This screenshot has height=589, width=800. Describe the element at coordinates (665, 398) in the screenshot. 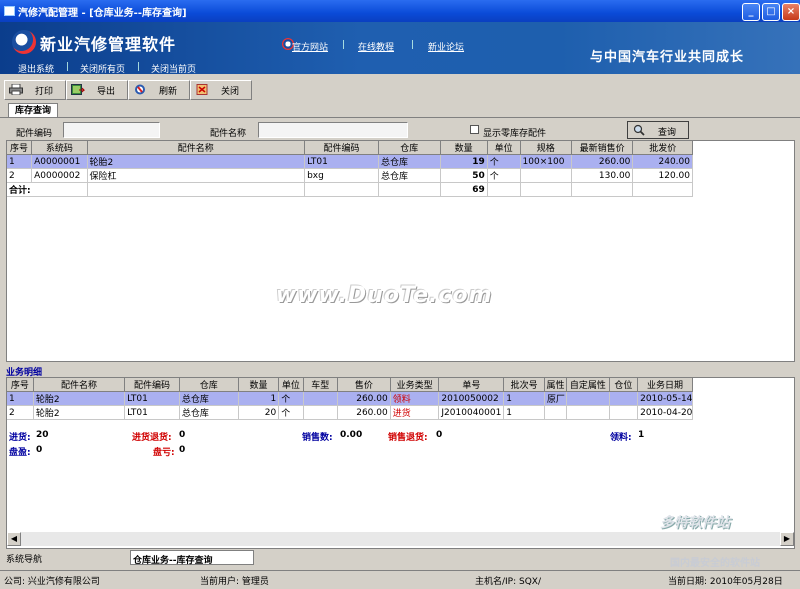

I see `cell: 2010-05-14` at that location.